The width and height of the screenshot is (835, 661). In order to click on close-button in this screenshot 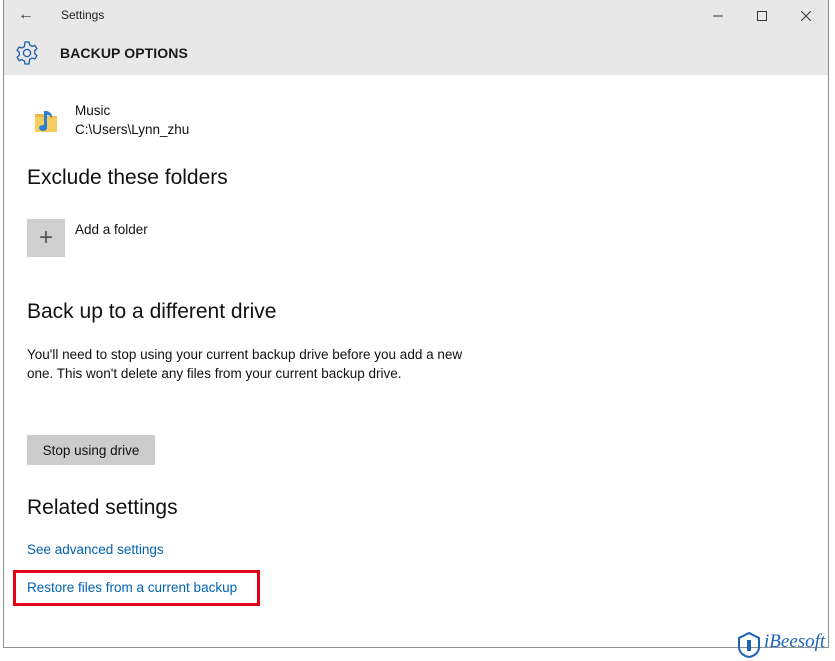, I will do `click(806, 15)`.